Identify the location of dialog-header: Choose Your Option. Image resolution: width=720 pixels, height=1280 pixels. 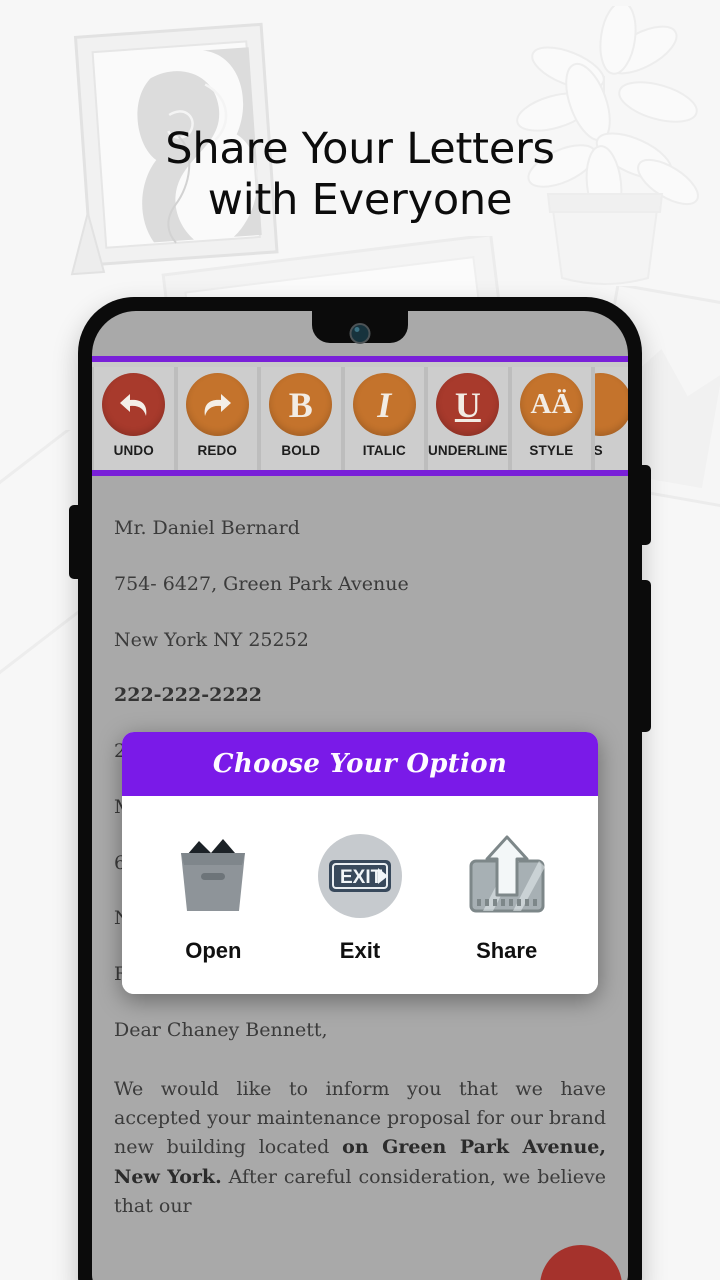
(360, 764).